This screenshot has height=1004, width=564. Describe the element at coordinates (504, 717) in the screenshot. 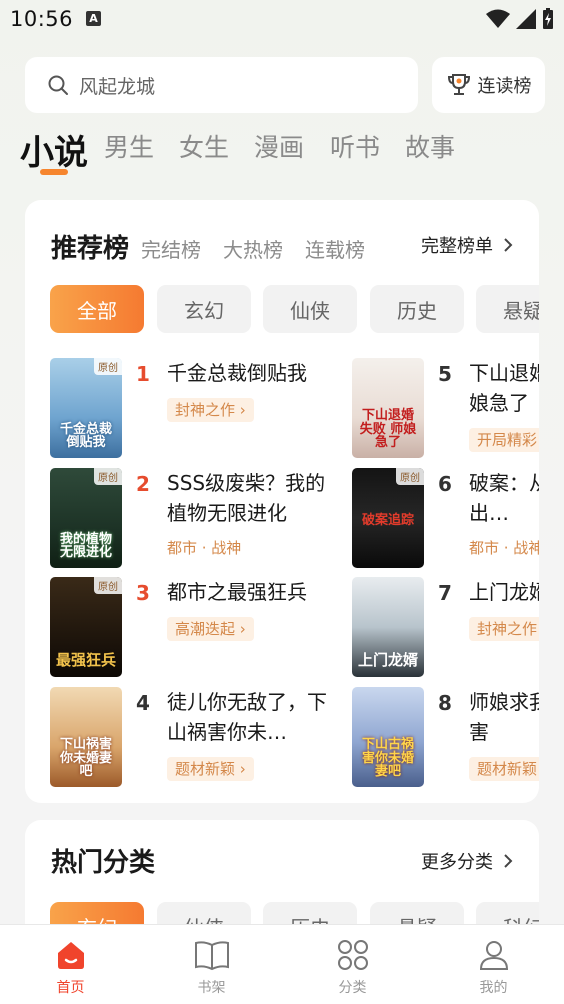

I see `book-title: 师娘求我下山去祸害` at that location.